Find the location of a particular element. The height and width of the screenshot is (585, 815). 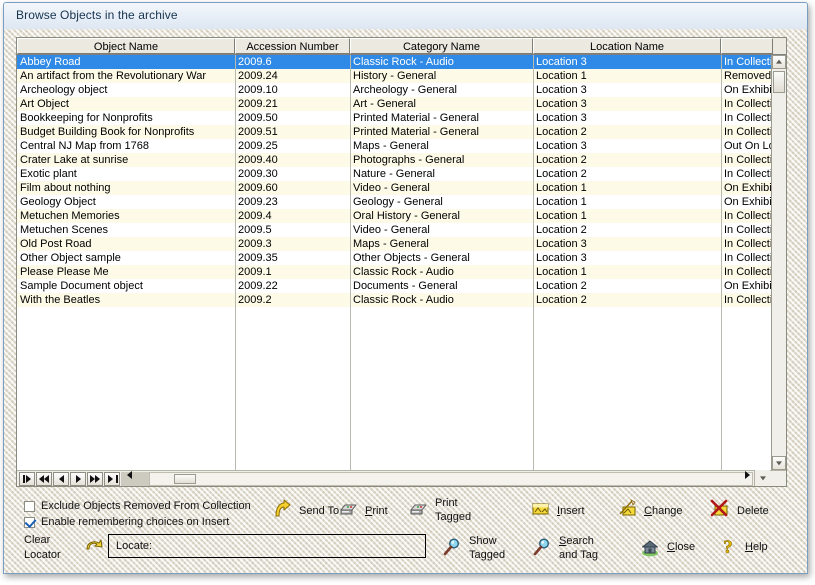

print-tagged-label-line2: Tagged is located at coordinates (453, 517).